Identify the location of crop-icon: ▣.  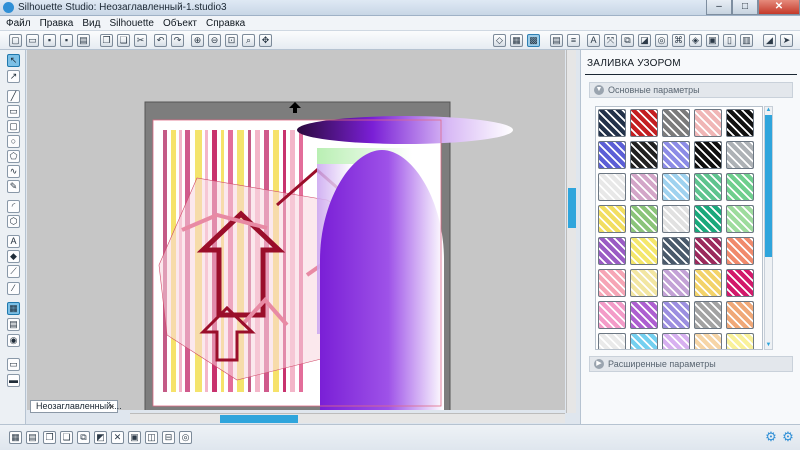
(134, 437).